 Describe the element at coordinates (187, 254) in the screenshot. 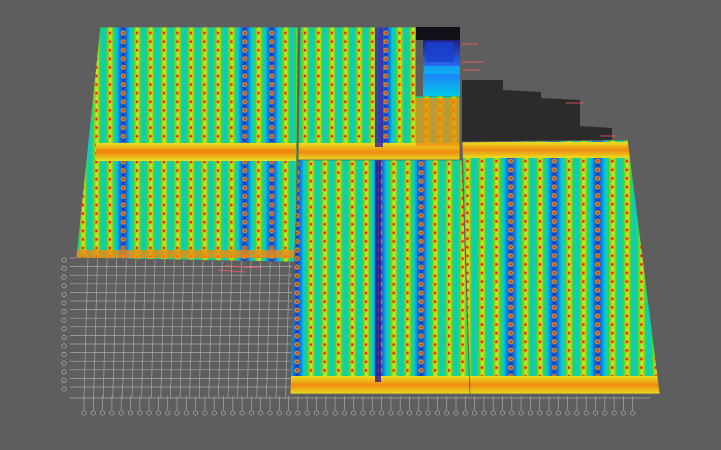

I see `edge-band` at that location.